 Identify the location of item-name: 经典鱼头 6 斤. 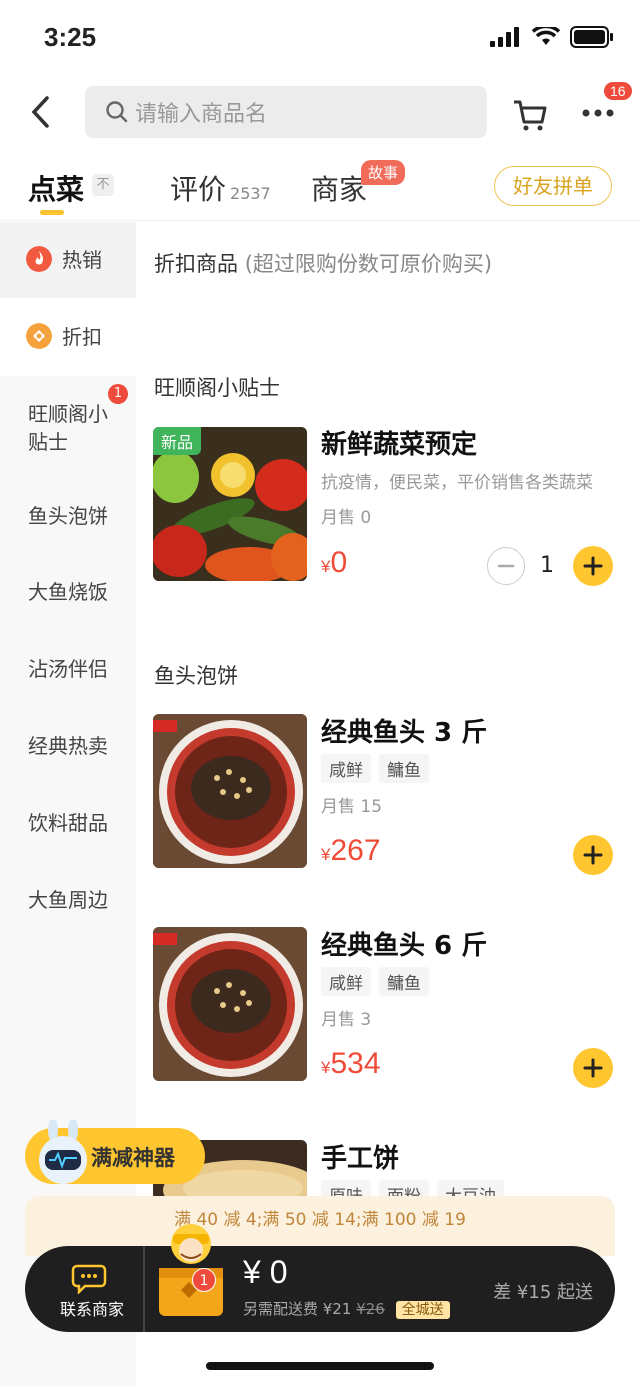
(404, 946).